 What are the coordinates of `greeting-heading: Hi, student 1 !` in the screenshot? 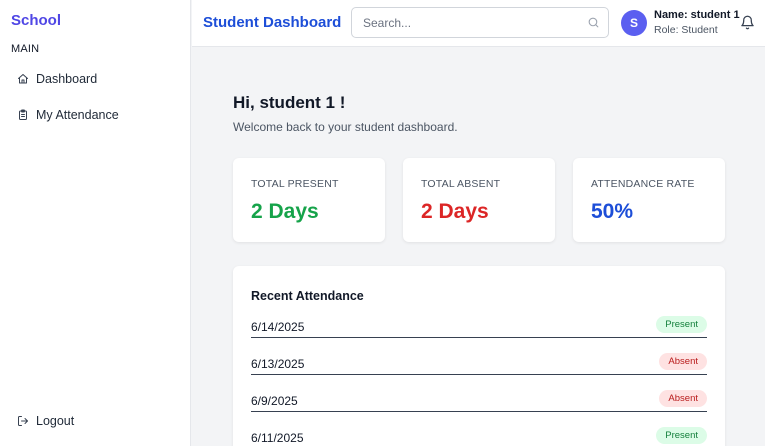 It's located at (289, 102).